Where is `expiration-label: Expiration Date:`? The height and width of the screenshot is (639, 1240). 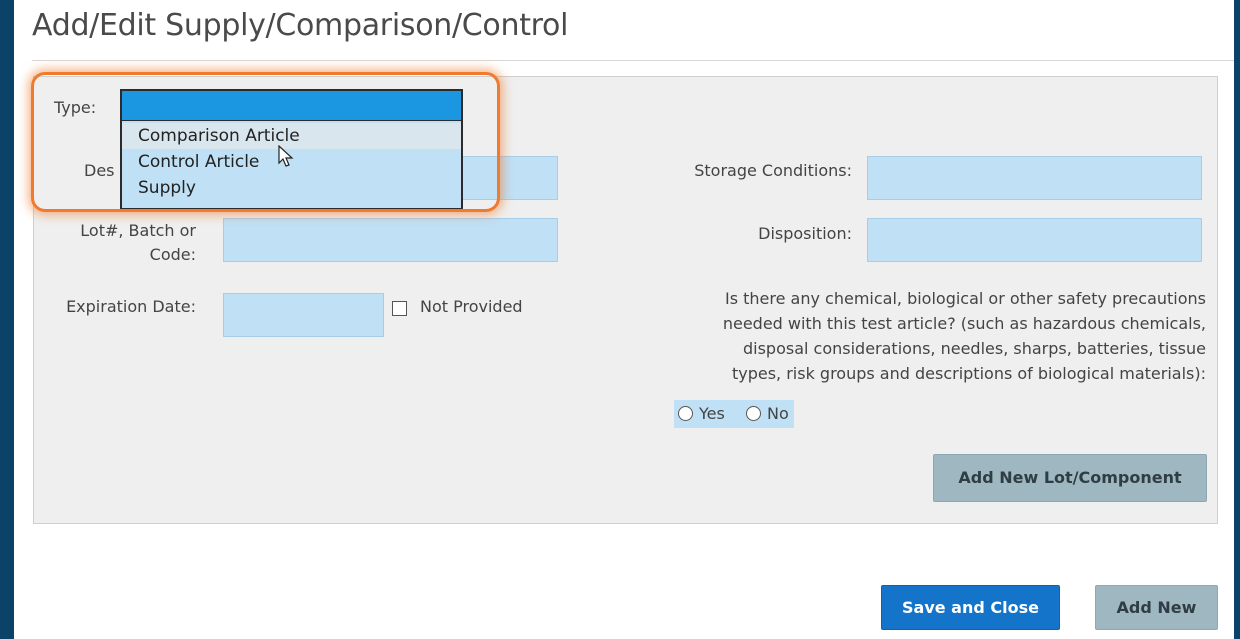 expiration-label: Expiration Date: is located at coordinates (131, 306).